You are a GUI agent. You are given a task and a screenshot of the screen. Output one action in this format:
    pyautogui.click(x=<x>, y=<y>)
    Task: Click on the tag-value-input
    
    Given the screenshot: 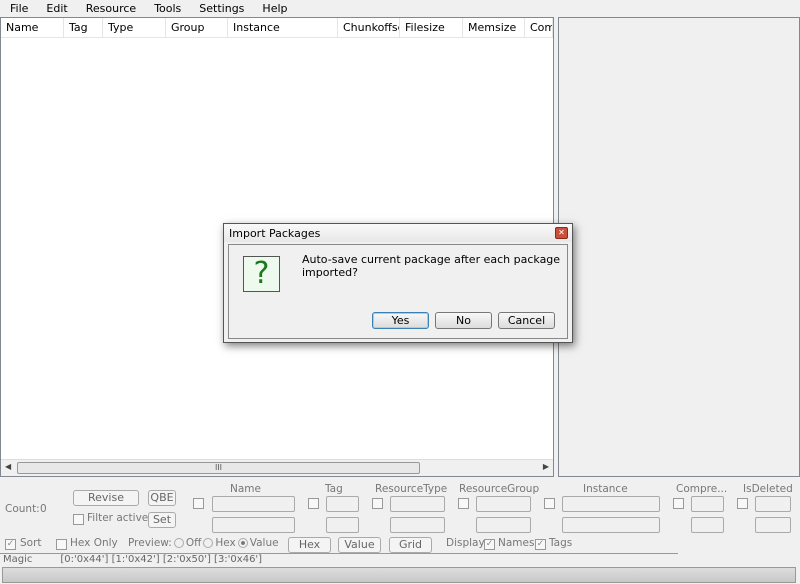 What is the action you would take?
    pyautogui.click(x=342, y=525)
    